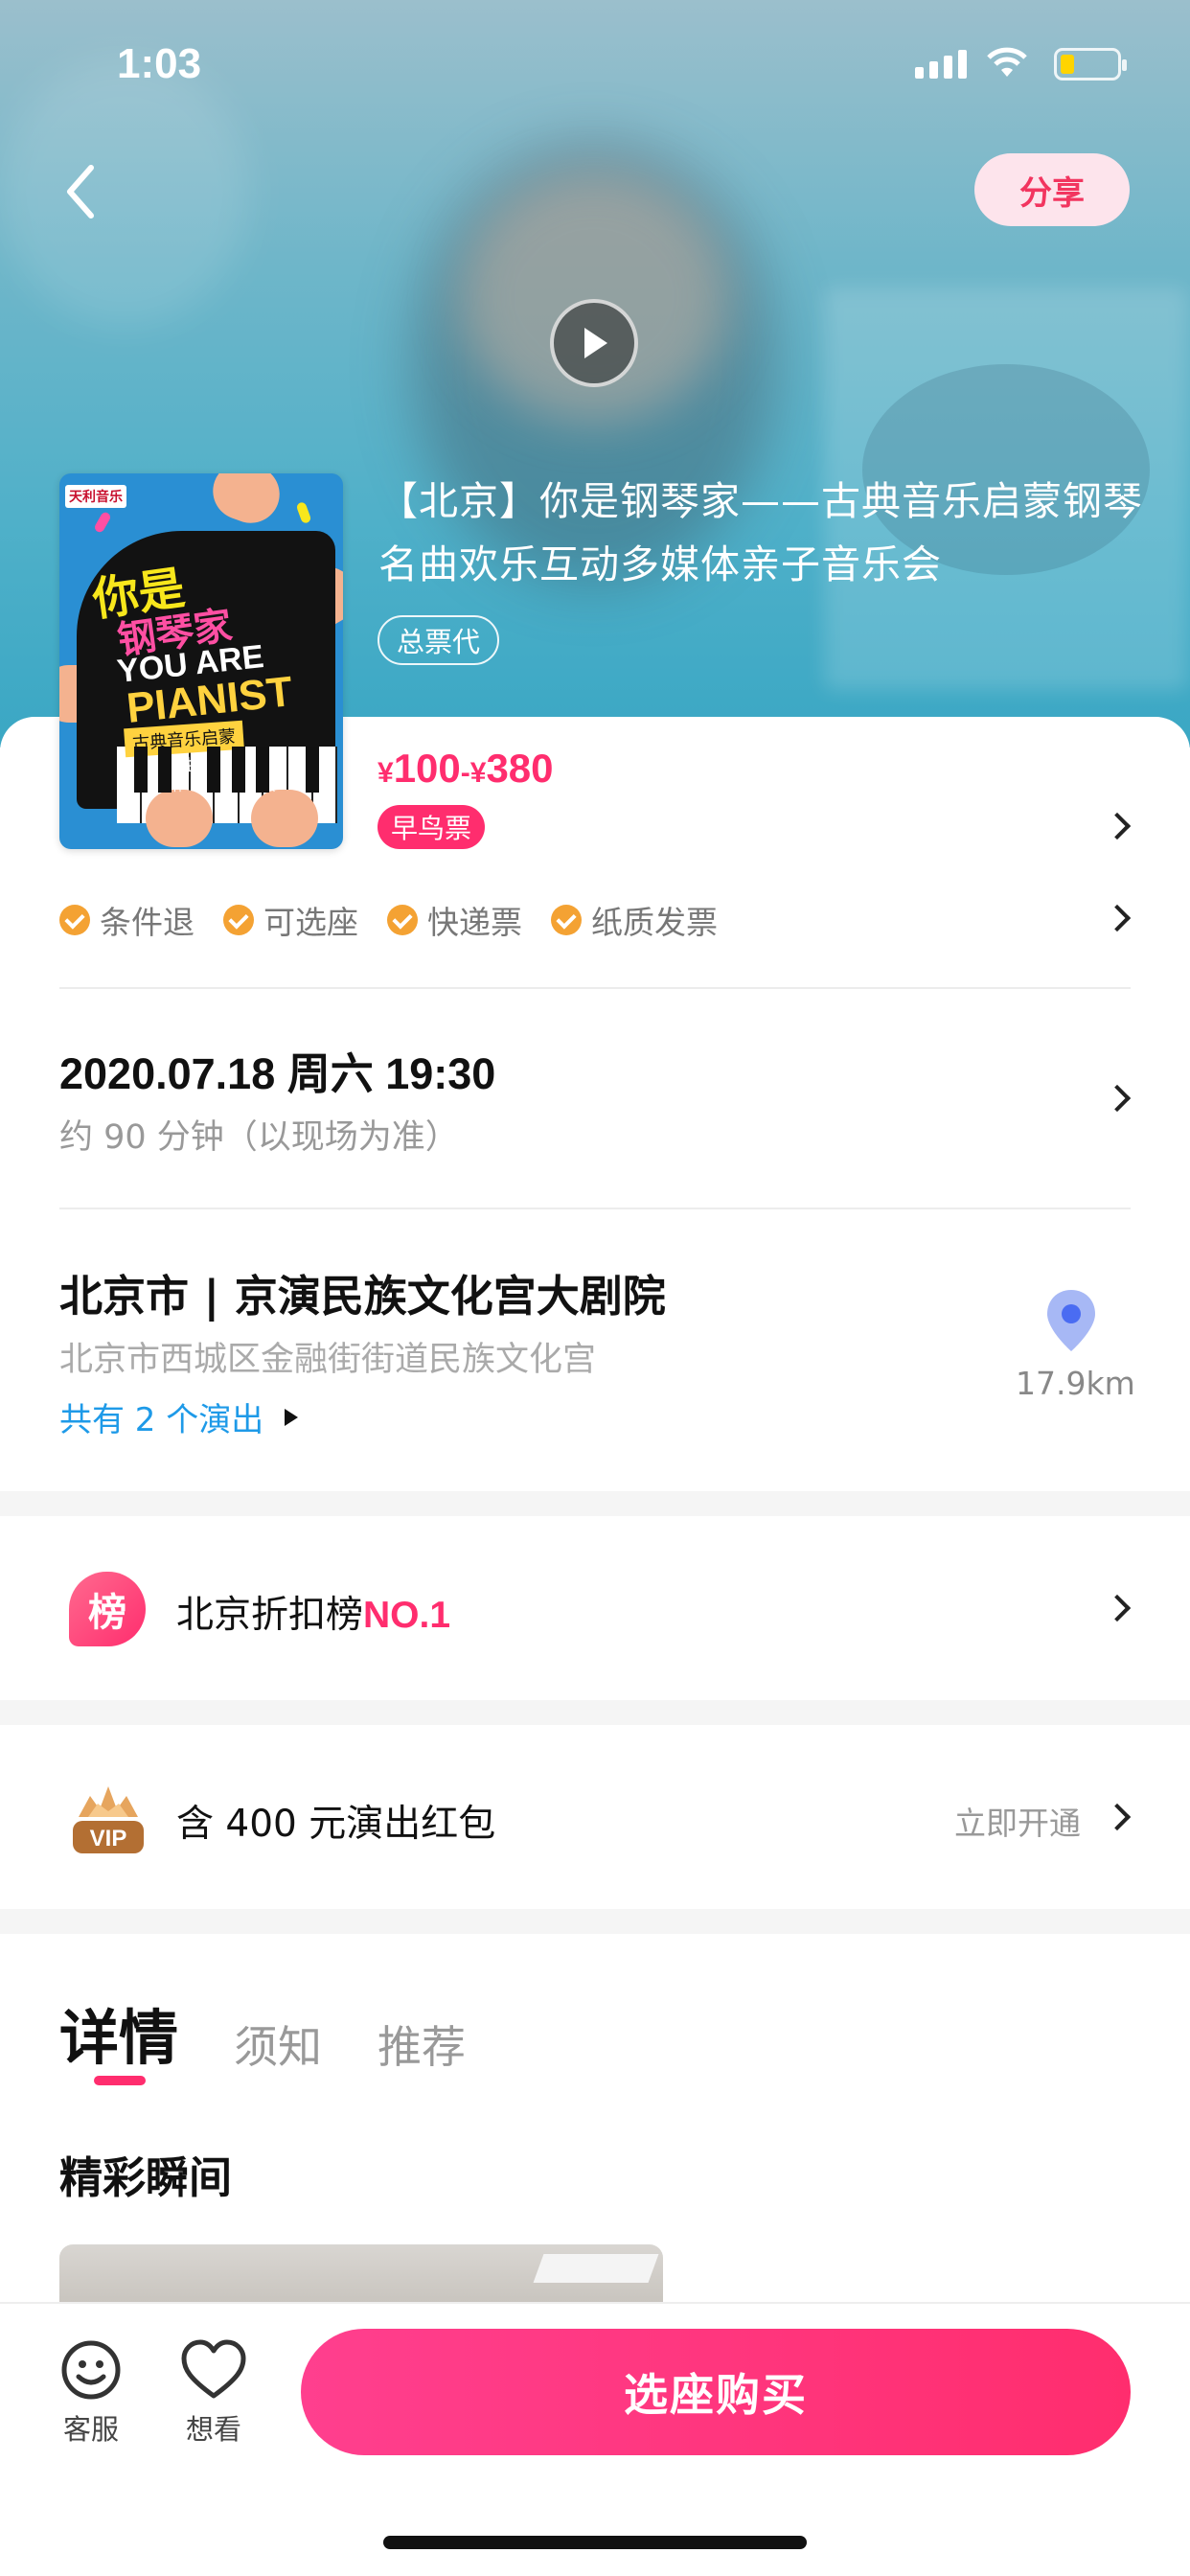 The width and height of the screenshot is (1190, 2576). Describe the element at coordinates (1052, 189) in the screenshot. I see `share-button: 分享` at that location.